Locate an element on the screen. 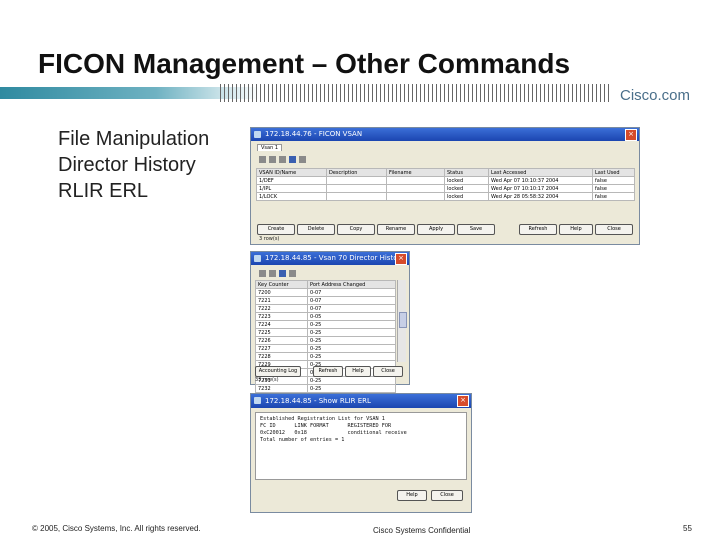 This screenshot has width=720, height=540. toolbar is located at coordinates (282, 160).